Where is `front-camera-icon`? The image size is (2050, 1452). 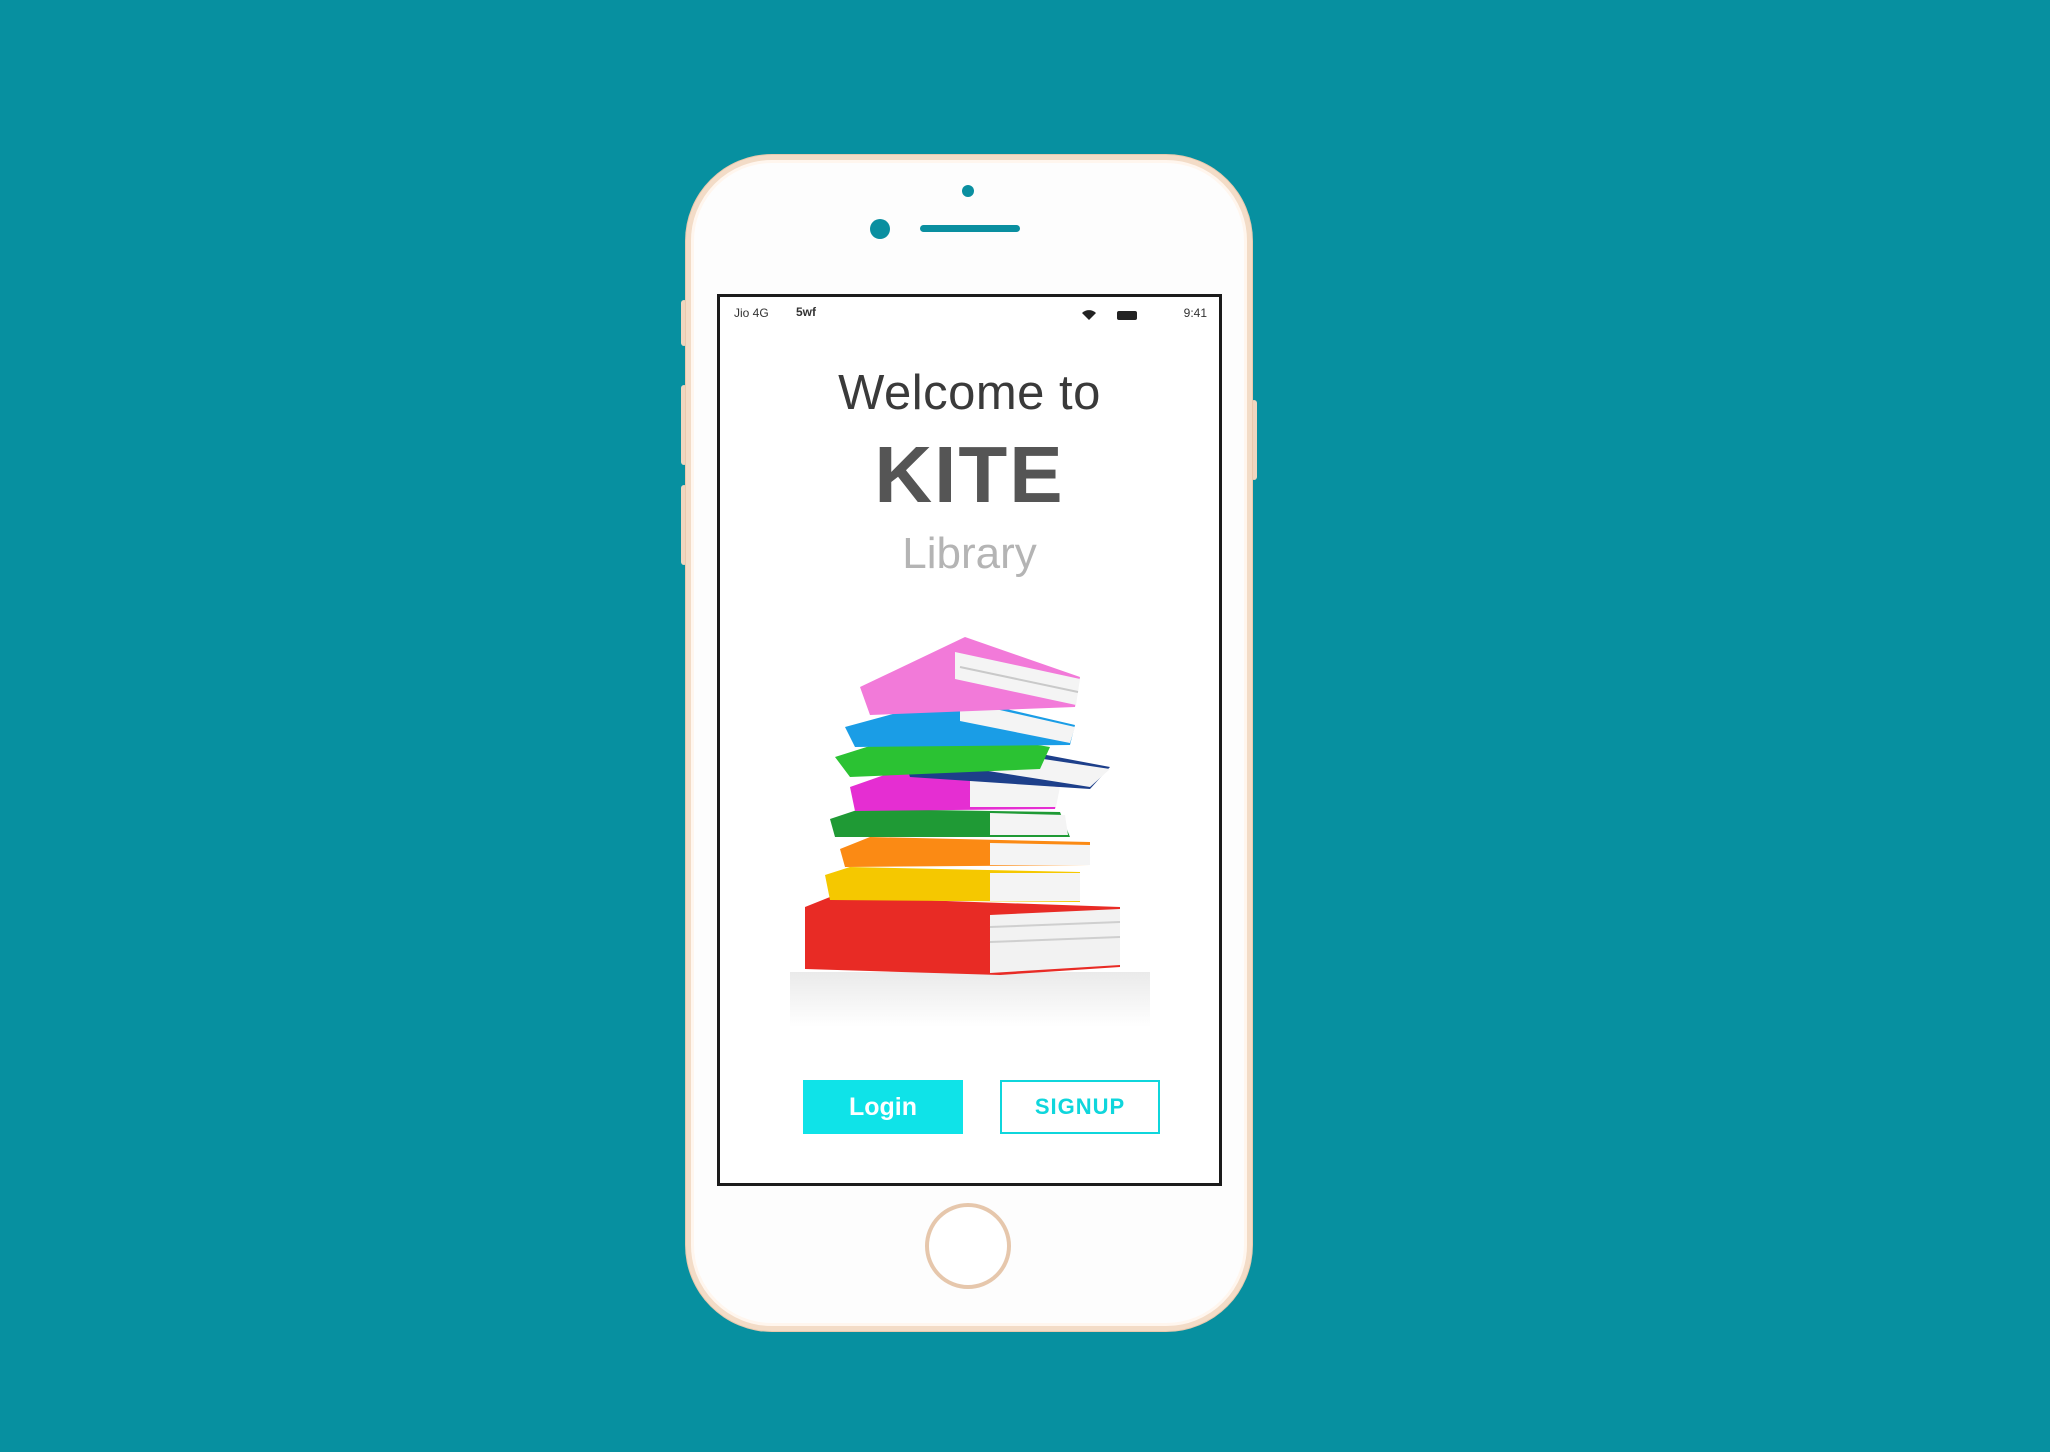
front-camera-icon is located at coordinates (880, 229).